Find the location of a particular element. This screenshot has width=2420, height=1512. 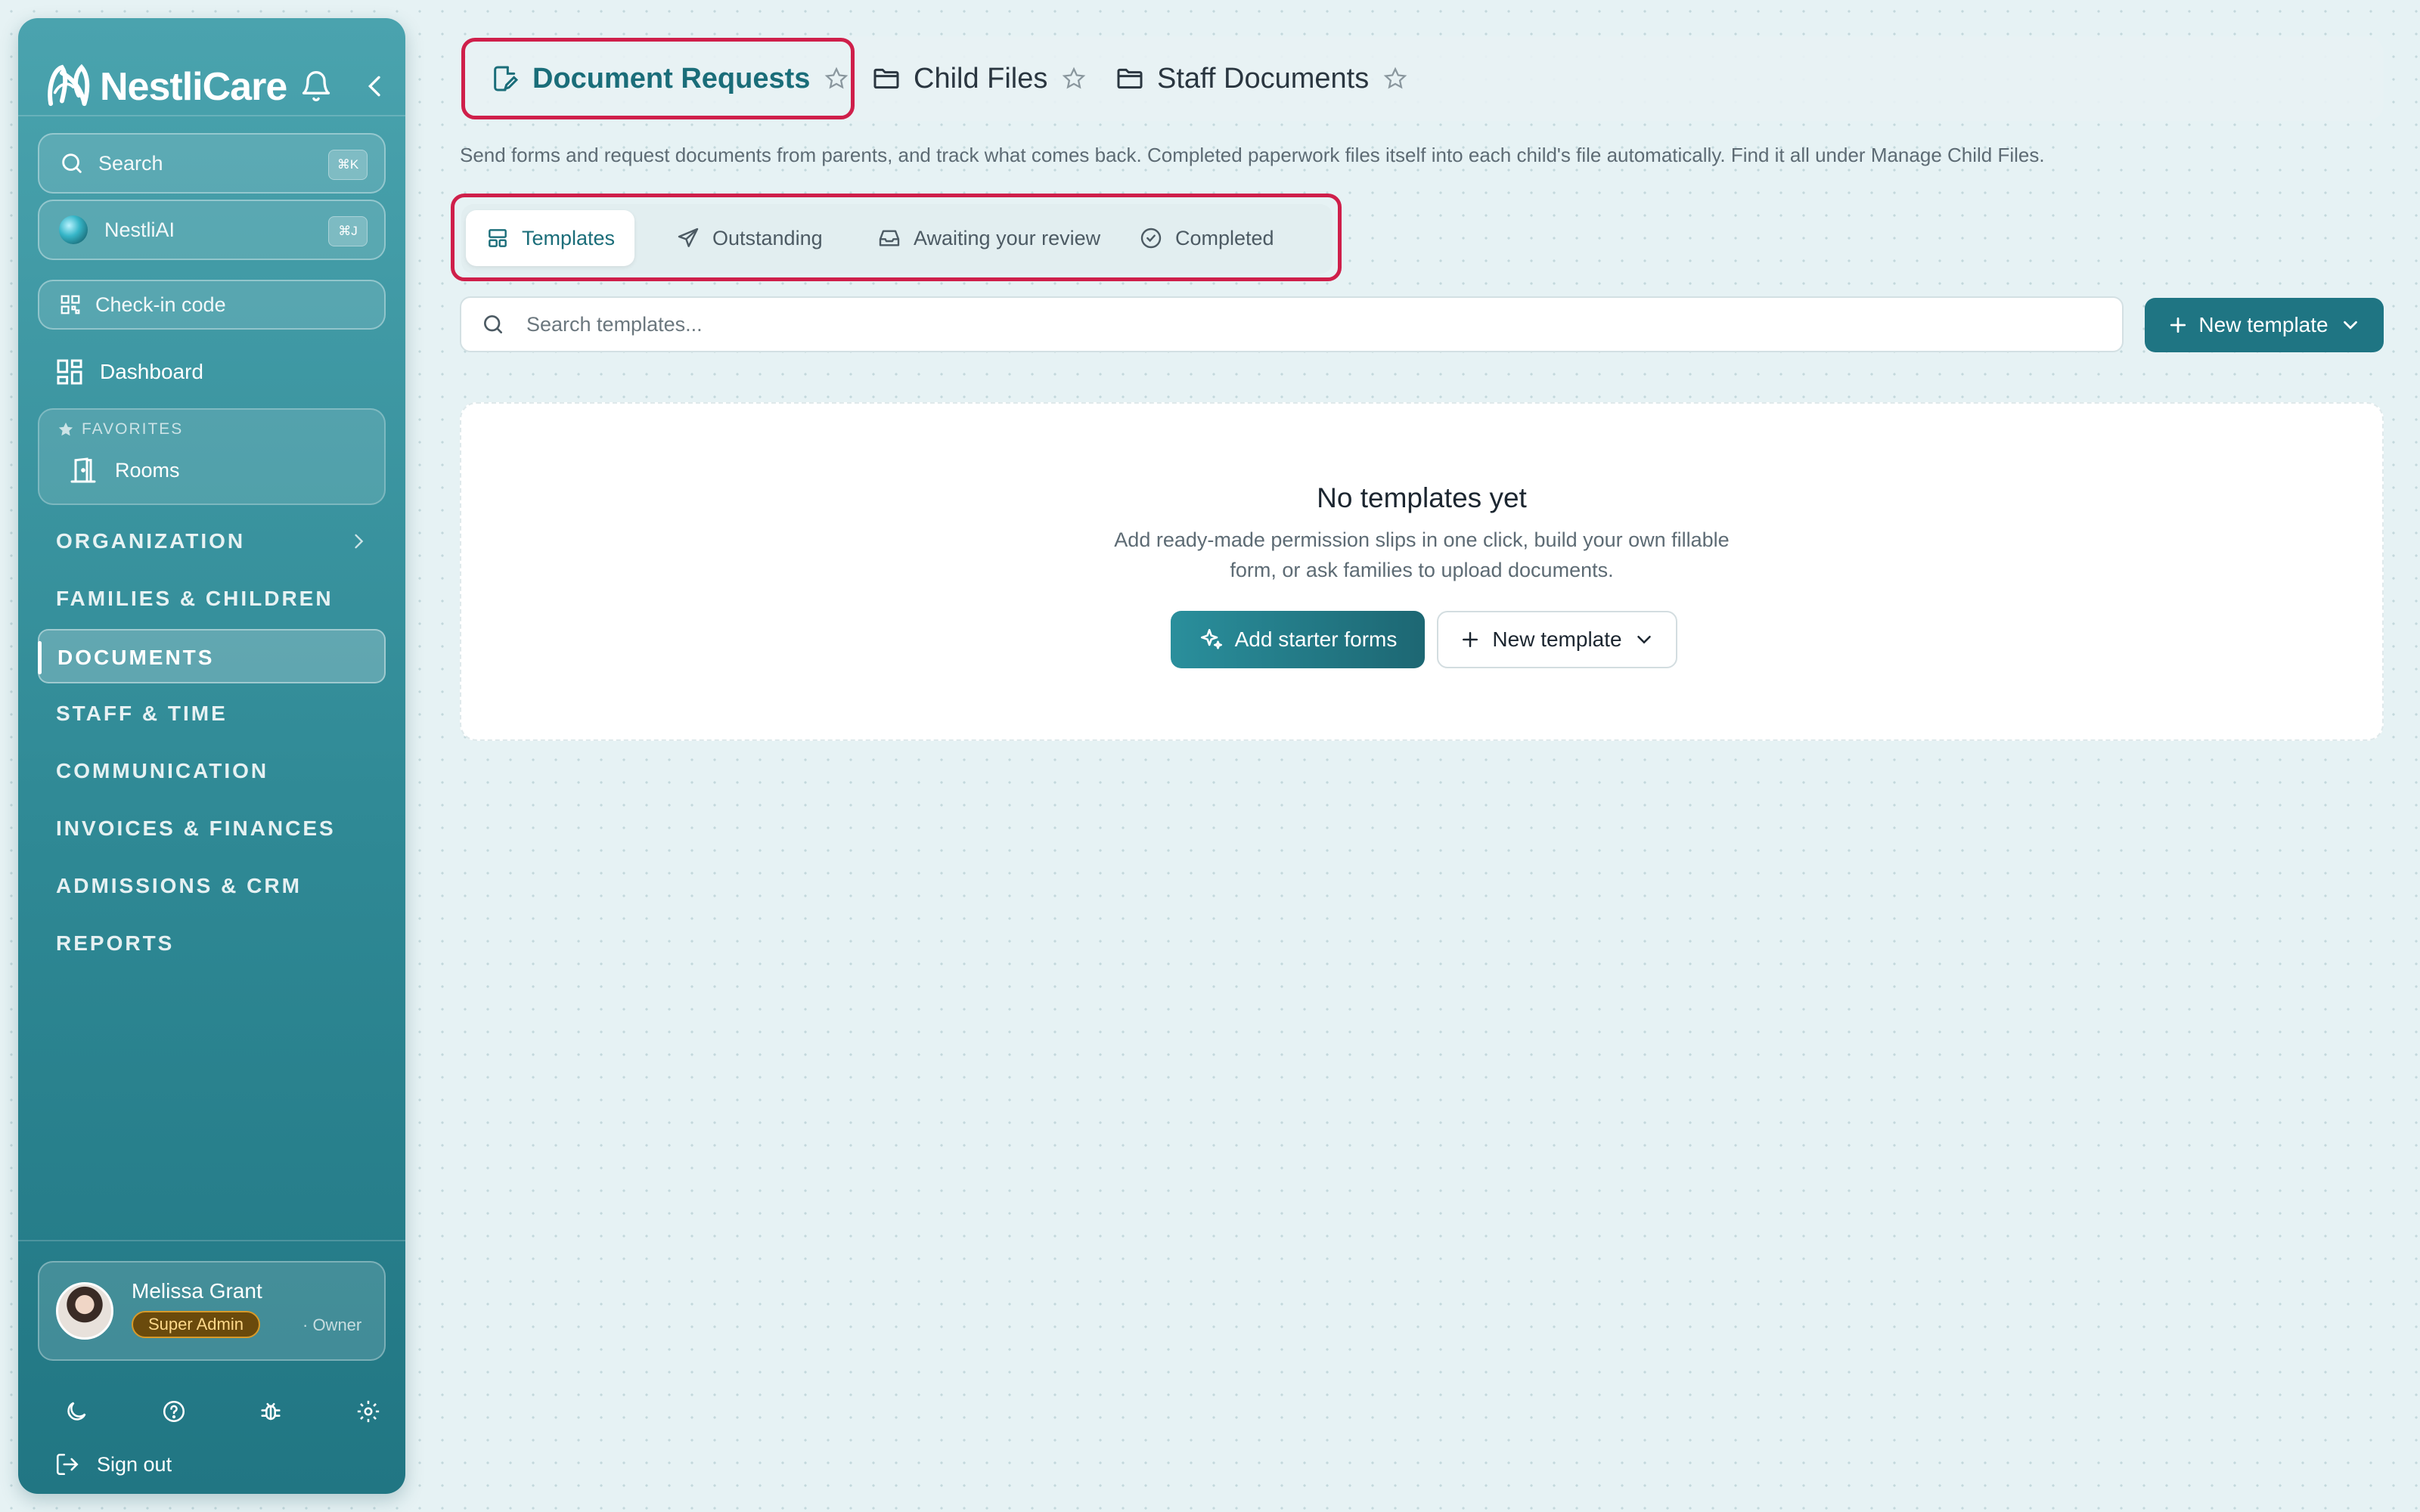

chevron-left-icon is located at coordinates (375, 86).